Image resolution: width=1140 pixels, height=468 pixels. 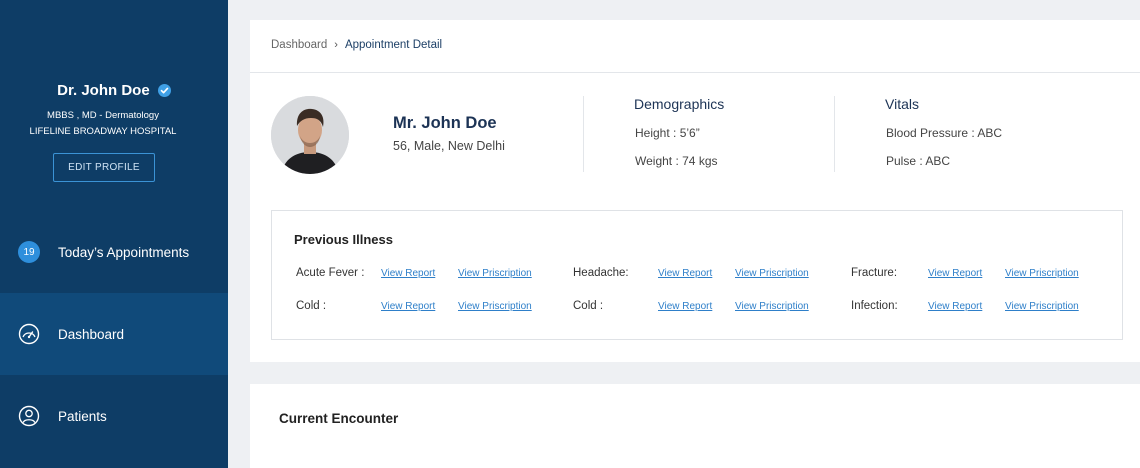 I want to click on illness-label: Infection:, so click(x=874, y=306).